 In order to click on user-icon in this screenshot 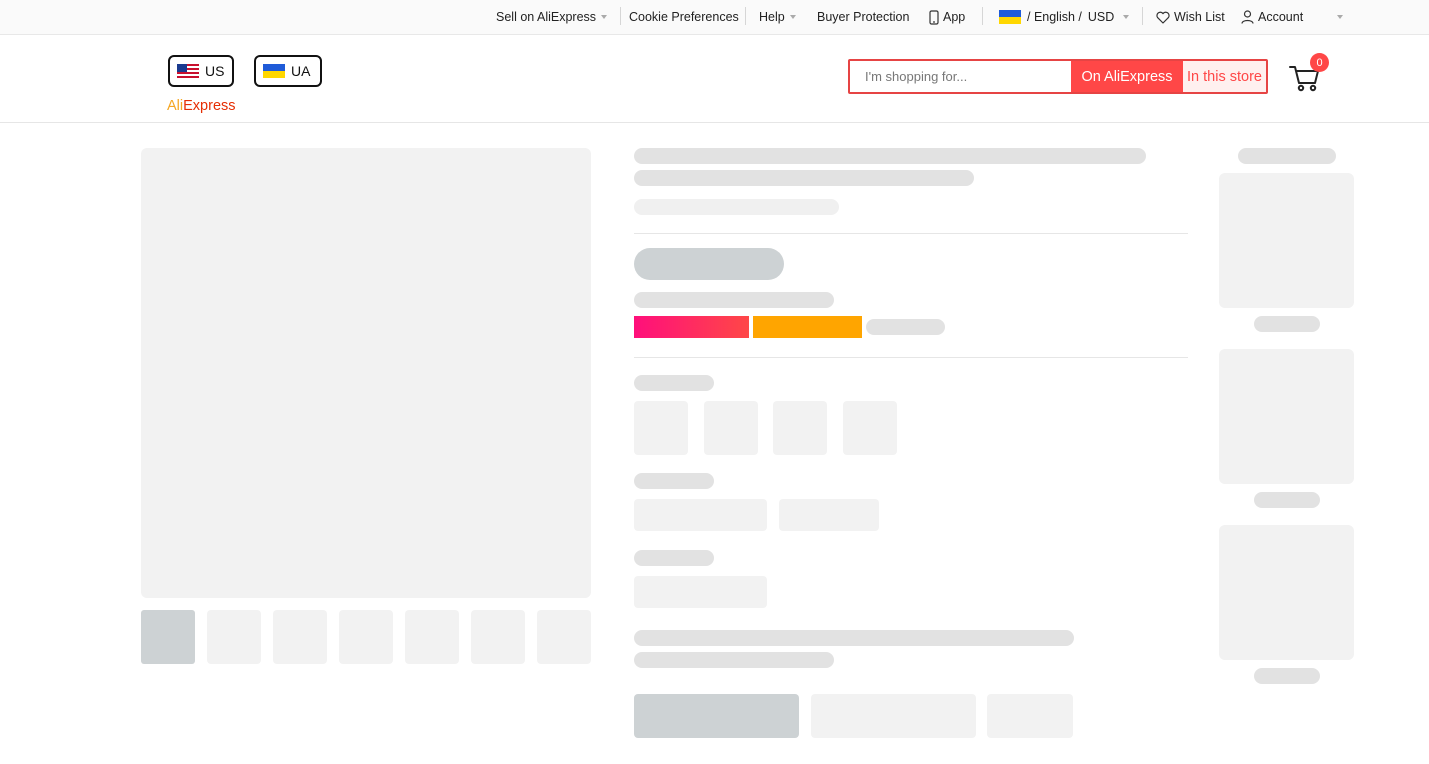, I will do `click(1247, 17)`.